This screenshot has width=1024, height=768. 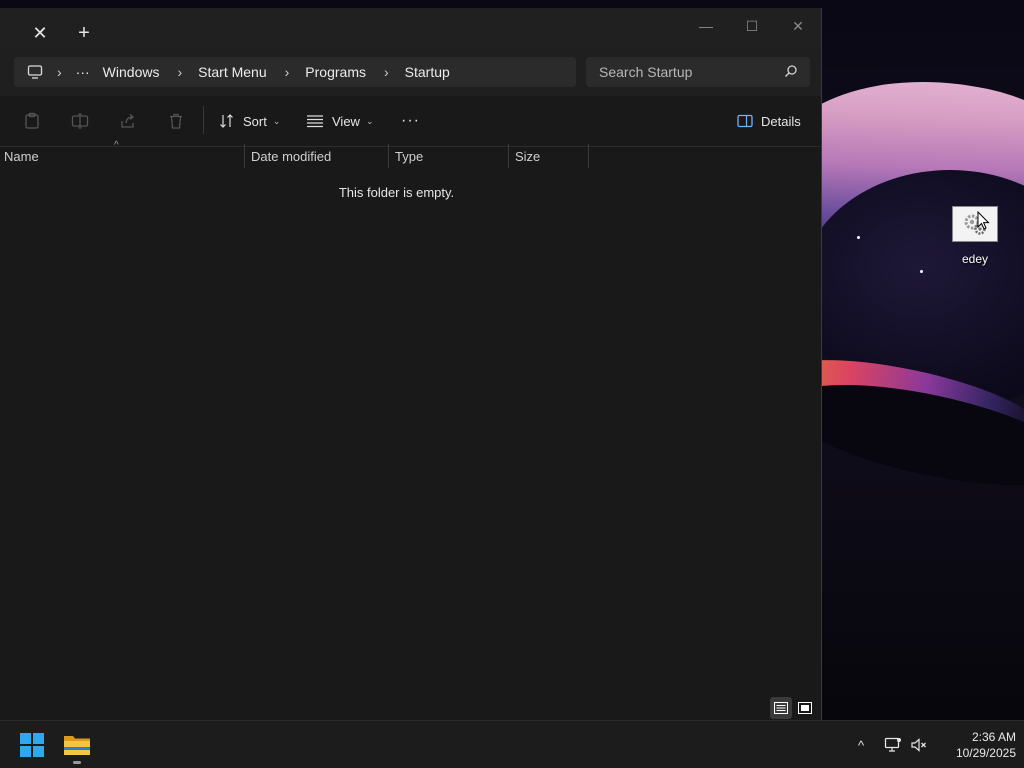 I want to click on column-header-row: ^ Name Date modified Type Size, so click(x=410, y=155).